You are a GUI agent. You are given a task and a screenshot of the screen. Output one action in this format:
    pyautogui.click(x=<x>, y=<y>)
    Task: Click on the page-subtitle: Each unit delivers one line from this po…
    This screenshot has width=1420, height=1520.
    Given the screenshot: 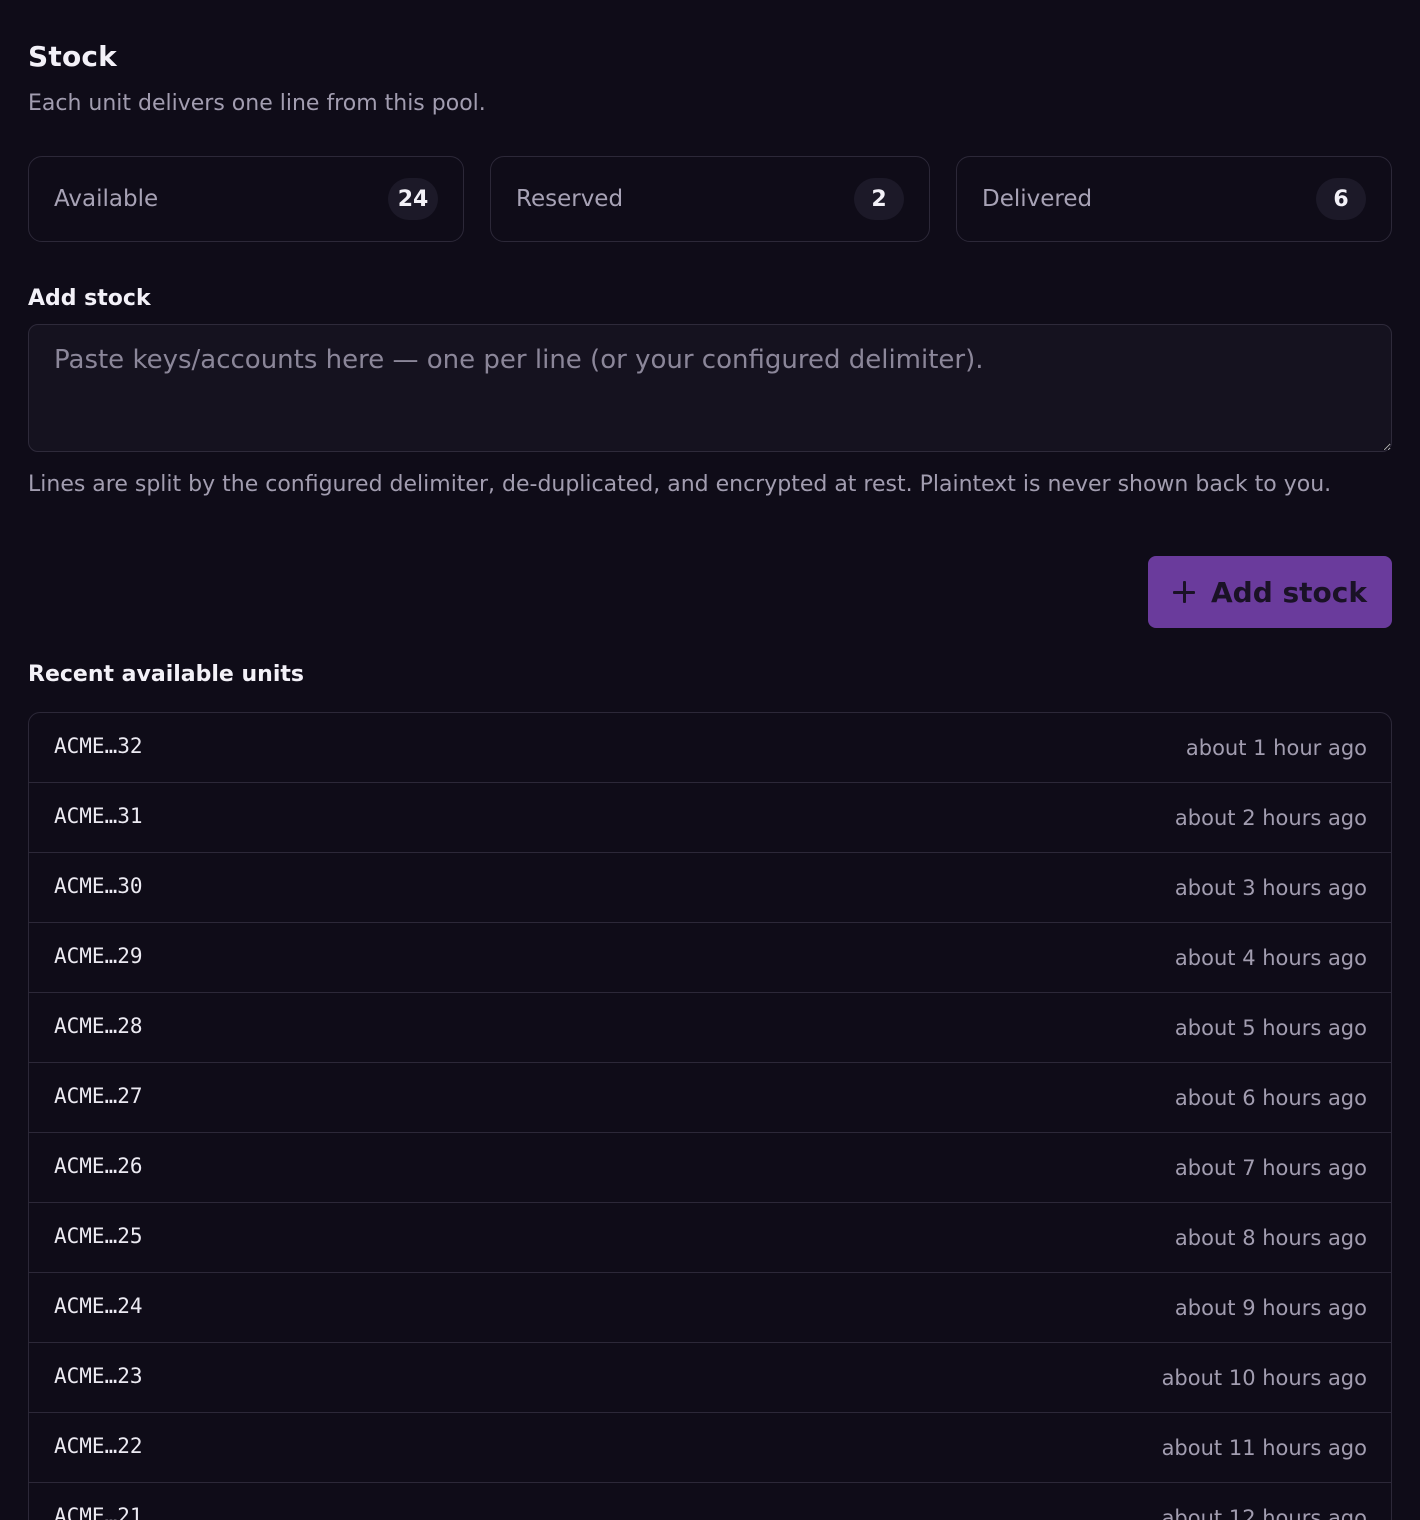 What is the action you would take?
    pyautogui.click(x=257, y=103)
    